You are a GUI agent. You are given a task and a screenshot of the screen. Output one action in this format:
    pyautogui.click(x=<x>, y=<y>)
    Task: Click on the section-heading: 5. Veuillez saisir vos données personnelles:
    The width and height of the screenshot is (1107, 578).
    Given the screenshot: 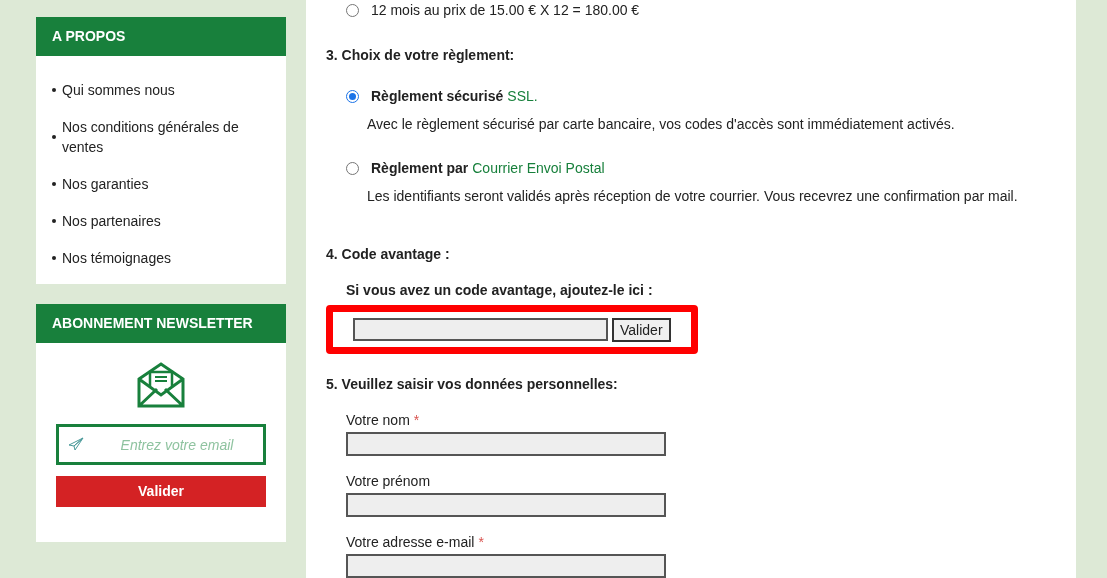 What is the action you would take?
    pyautogui.click(x=472, y=384)
    